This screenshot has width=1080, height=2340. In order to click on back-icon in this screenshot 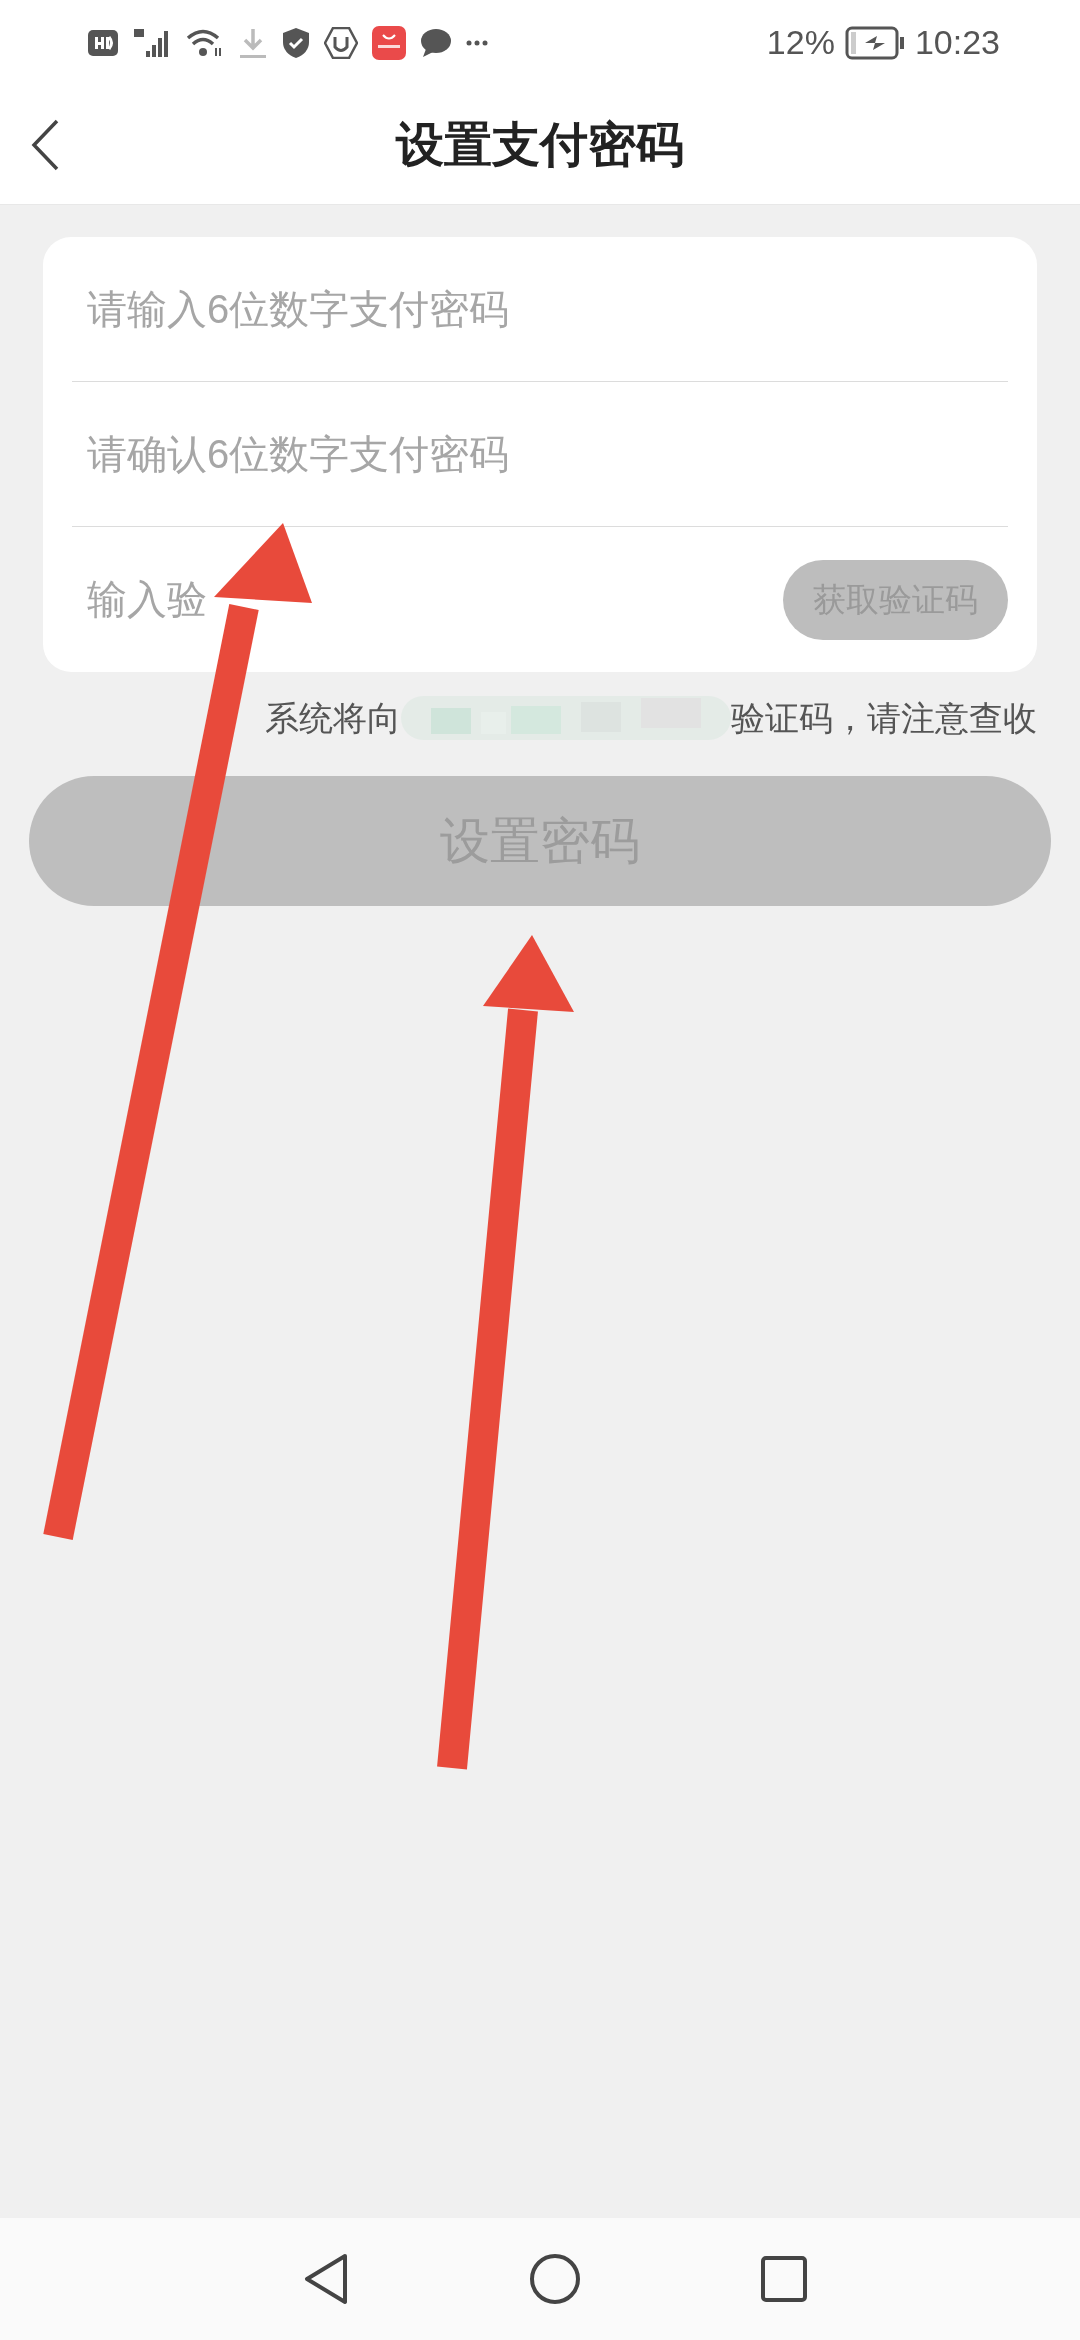, I will do `click(45, 145)`.